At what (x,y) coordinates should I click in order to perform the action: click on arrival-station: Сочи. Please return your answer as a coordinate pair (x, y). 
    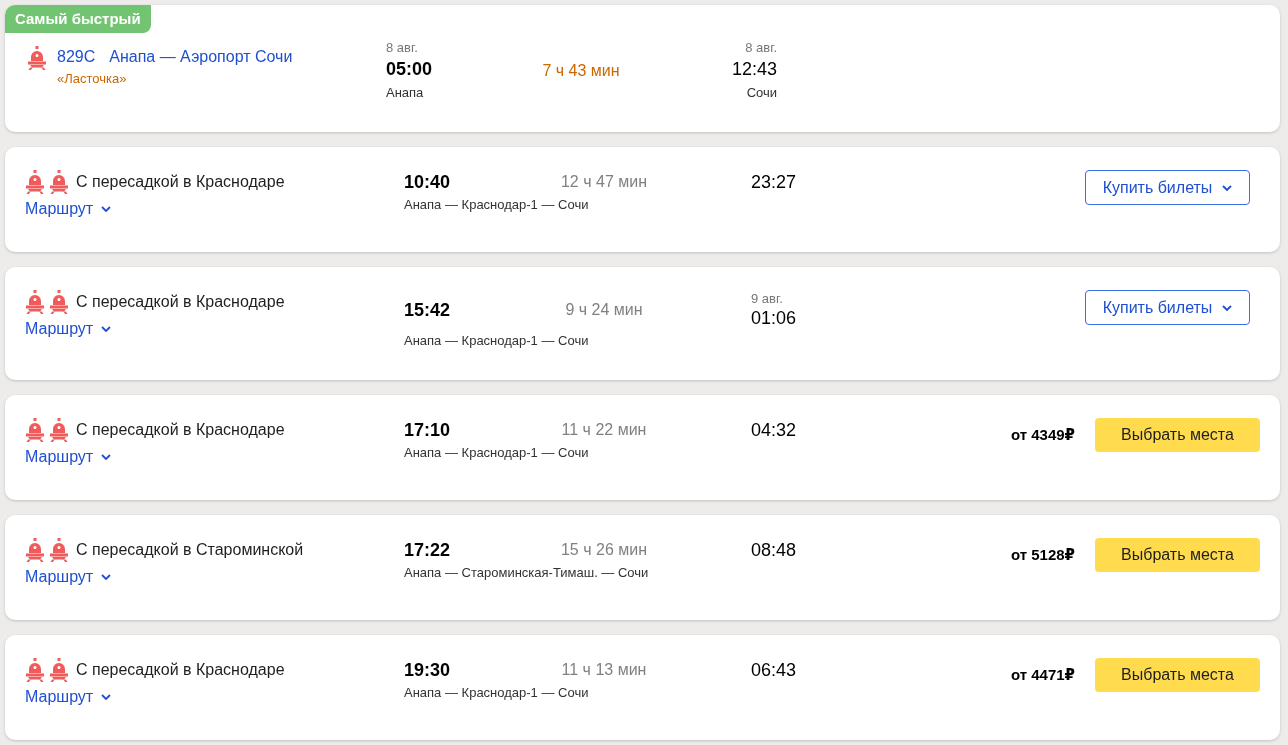
    Looking at the image, I should click on (761, 93).